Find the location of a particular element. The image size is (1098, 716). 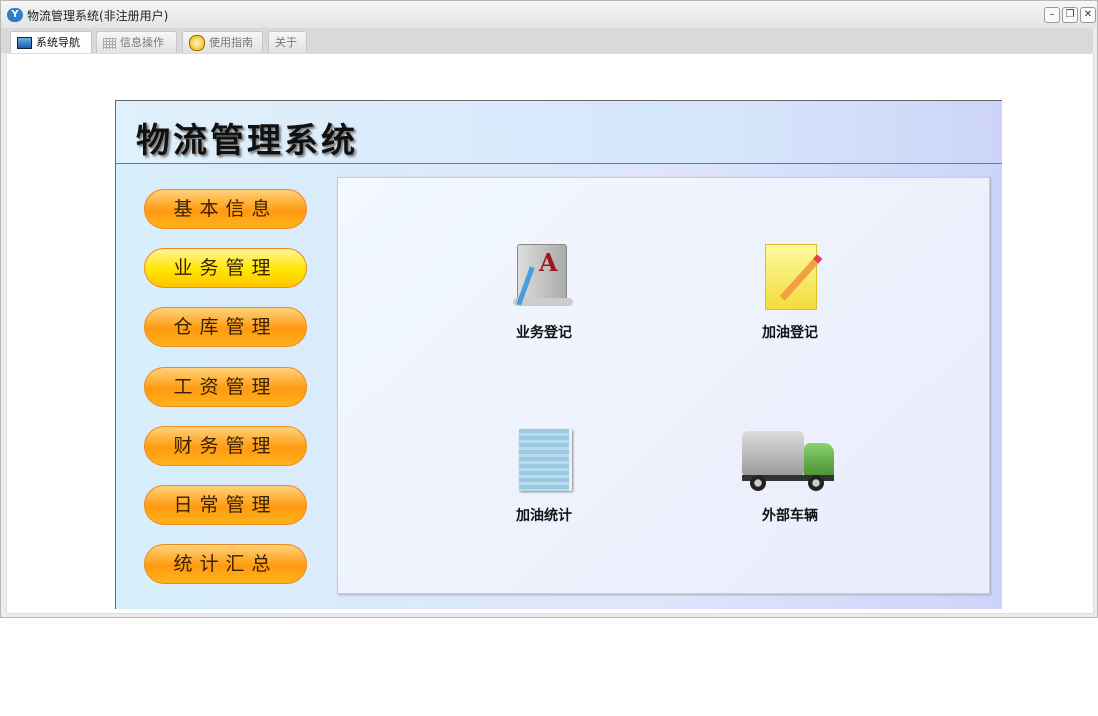

menu-business-mgmt: 业务管理 is located at coordinates (225, 268).